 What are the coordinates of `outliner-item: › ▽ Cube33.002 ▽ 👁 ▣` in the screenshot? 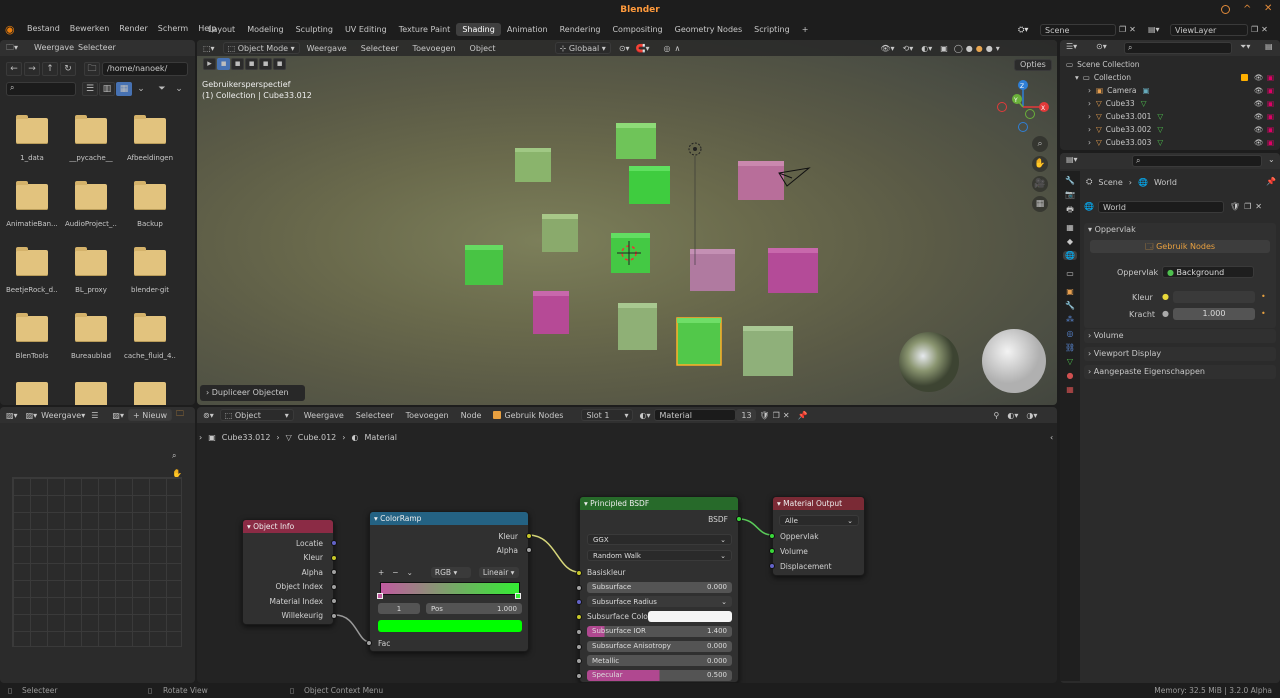 It's located at (1170, 129).